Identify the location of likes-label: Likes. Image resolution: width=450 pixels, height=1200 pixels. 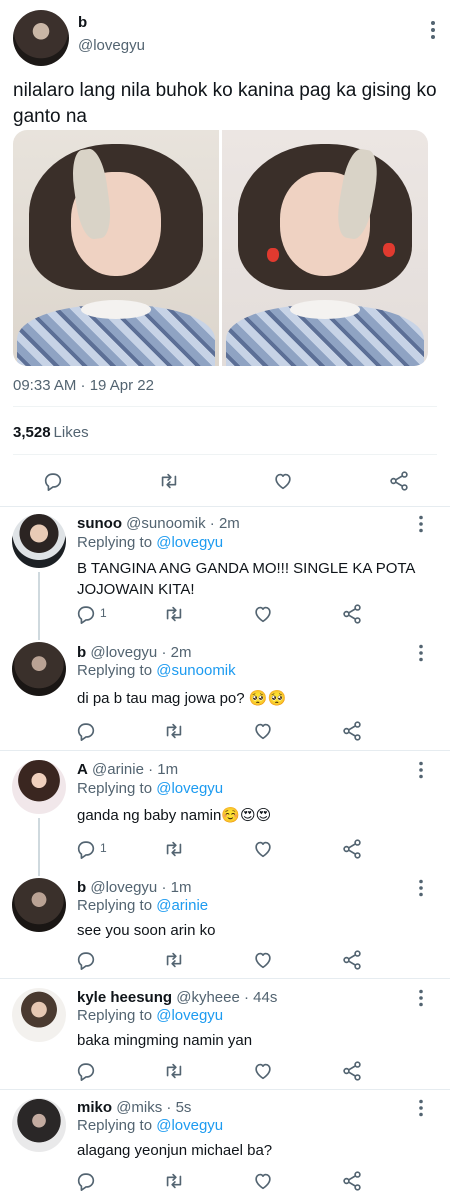
(71, 432).